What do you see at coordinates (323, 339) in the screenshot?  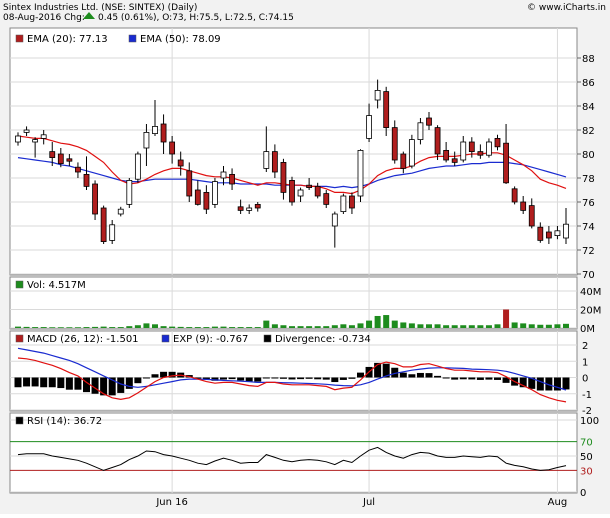 I see `divergence-legend-label: Divergence: -0.734` at bounding box center [323, 339].